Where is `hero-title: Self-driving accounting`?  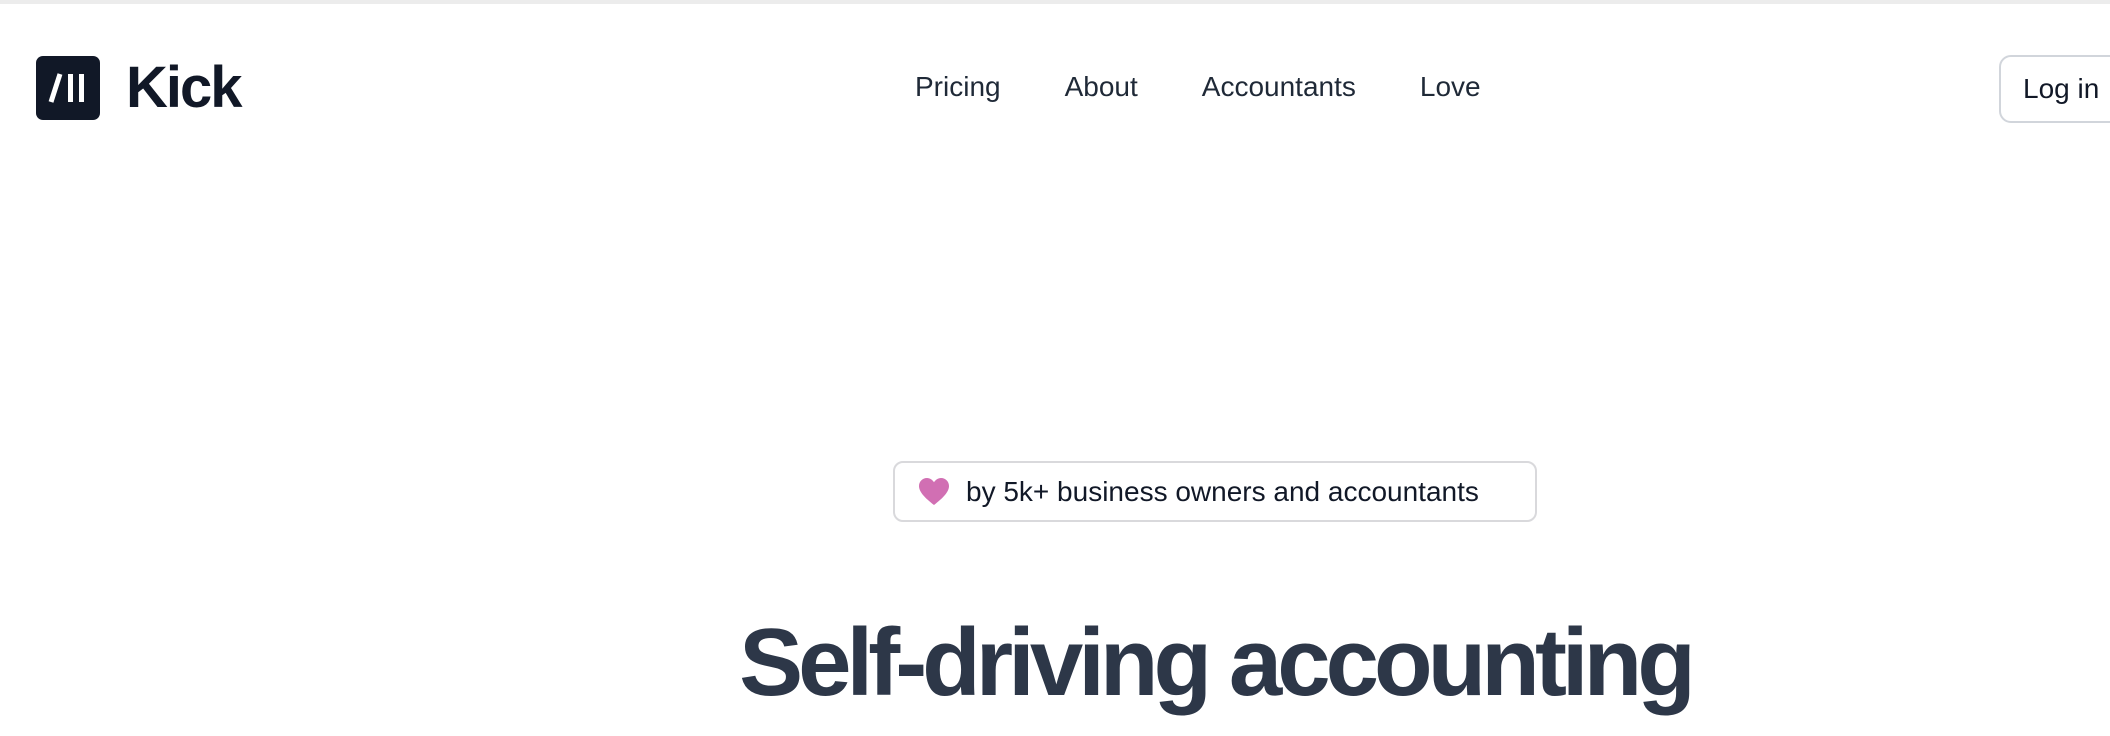
hero-title: Self-driving accounting is located at coordinates (1217, 662).